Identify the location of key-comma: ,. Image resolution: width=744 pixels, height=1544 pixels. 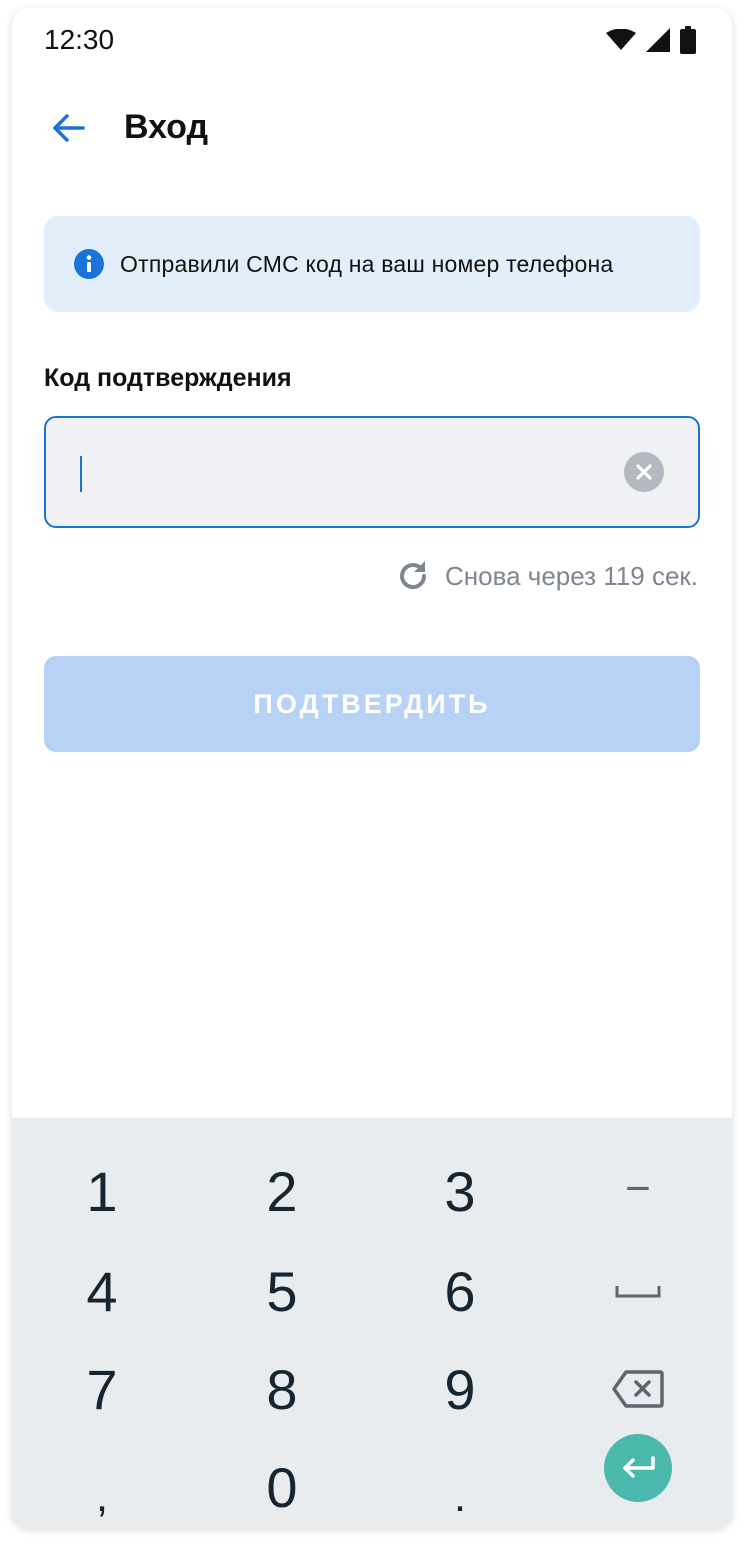
(102, 1488).